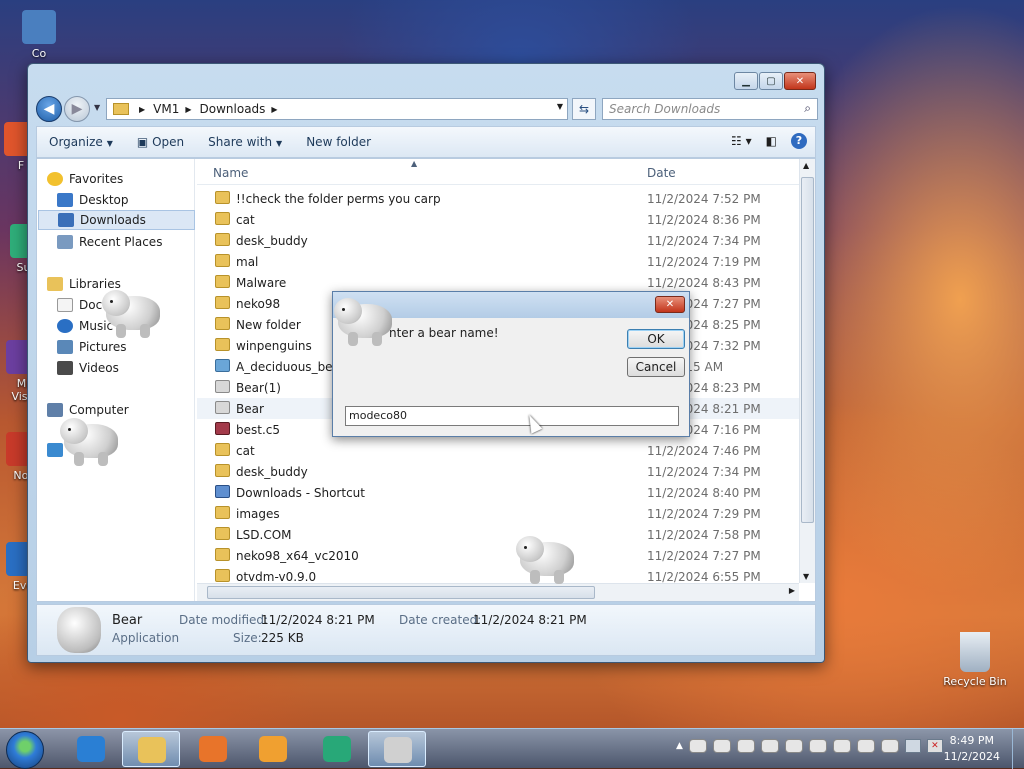 The width and height of the screenshot is (1024, 769). I want to click on details-name: Bear, so click(127, 620).